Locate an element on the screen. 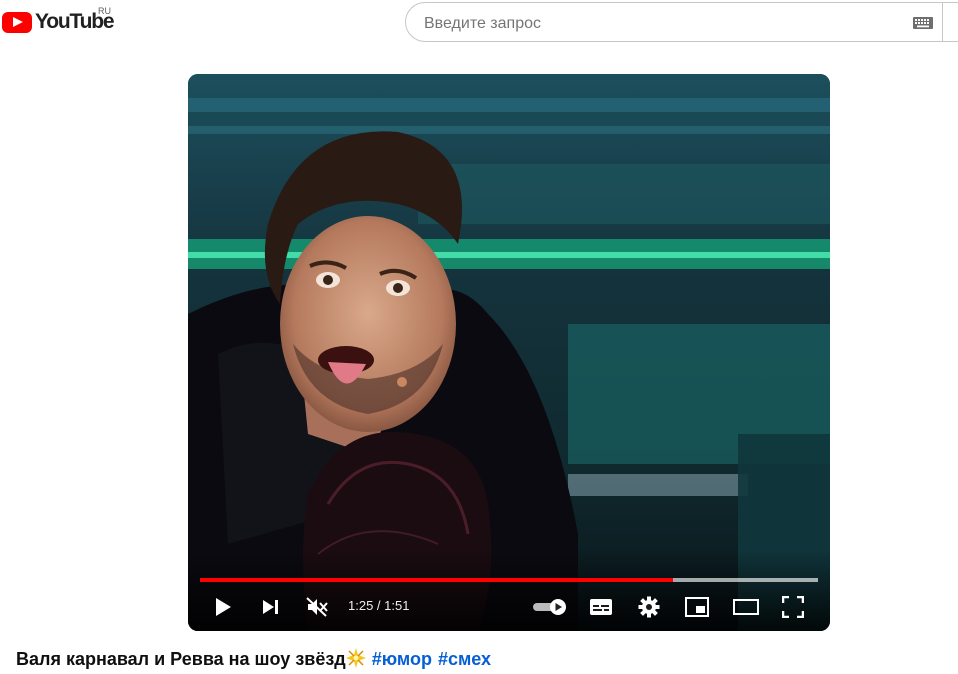 The height and width of the screenshot is (674, 958). progress-played is located at coordinates (437, 580).